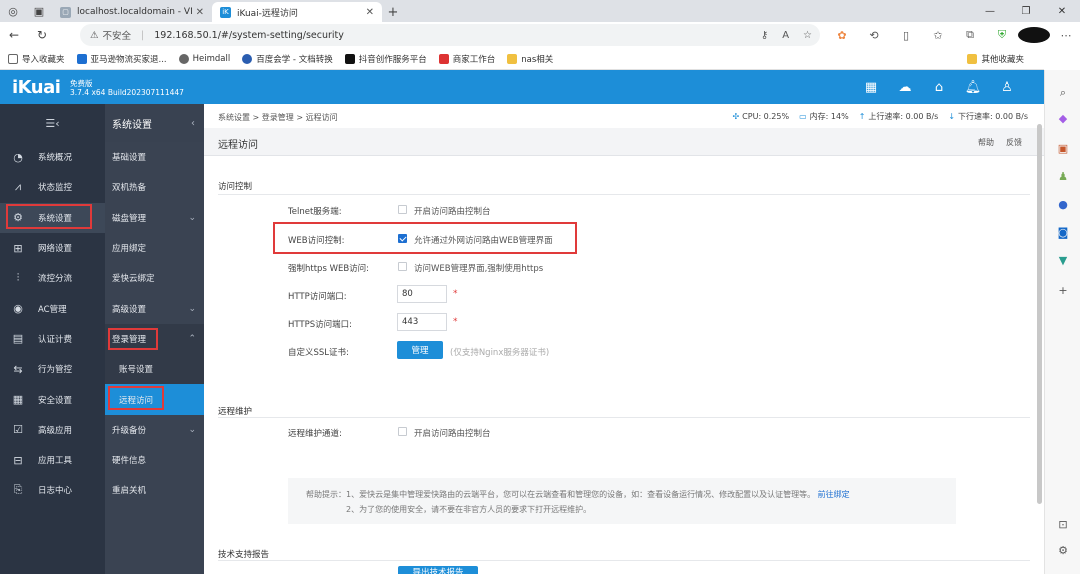 Image resolution: width=1080 pixels, height=574 pixels. What do you see at coordinates (1026, 11) in the screenshot?
I see `restore-icon: ❐` at bounding box center [1026, 11].